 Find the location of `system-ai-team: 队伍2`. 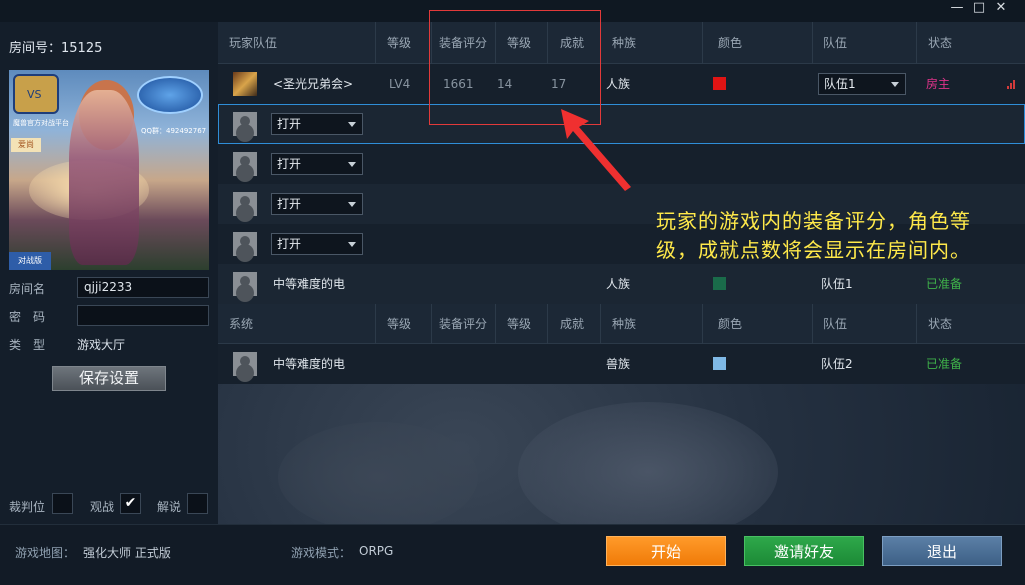

system-ai-team: 队伍2 is located at coordinates (837, 364).